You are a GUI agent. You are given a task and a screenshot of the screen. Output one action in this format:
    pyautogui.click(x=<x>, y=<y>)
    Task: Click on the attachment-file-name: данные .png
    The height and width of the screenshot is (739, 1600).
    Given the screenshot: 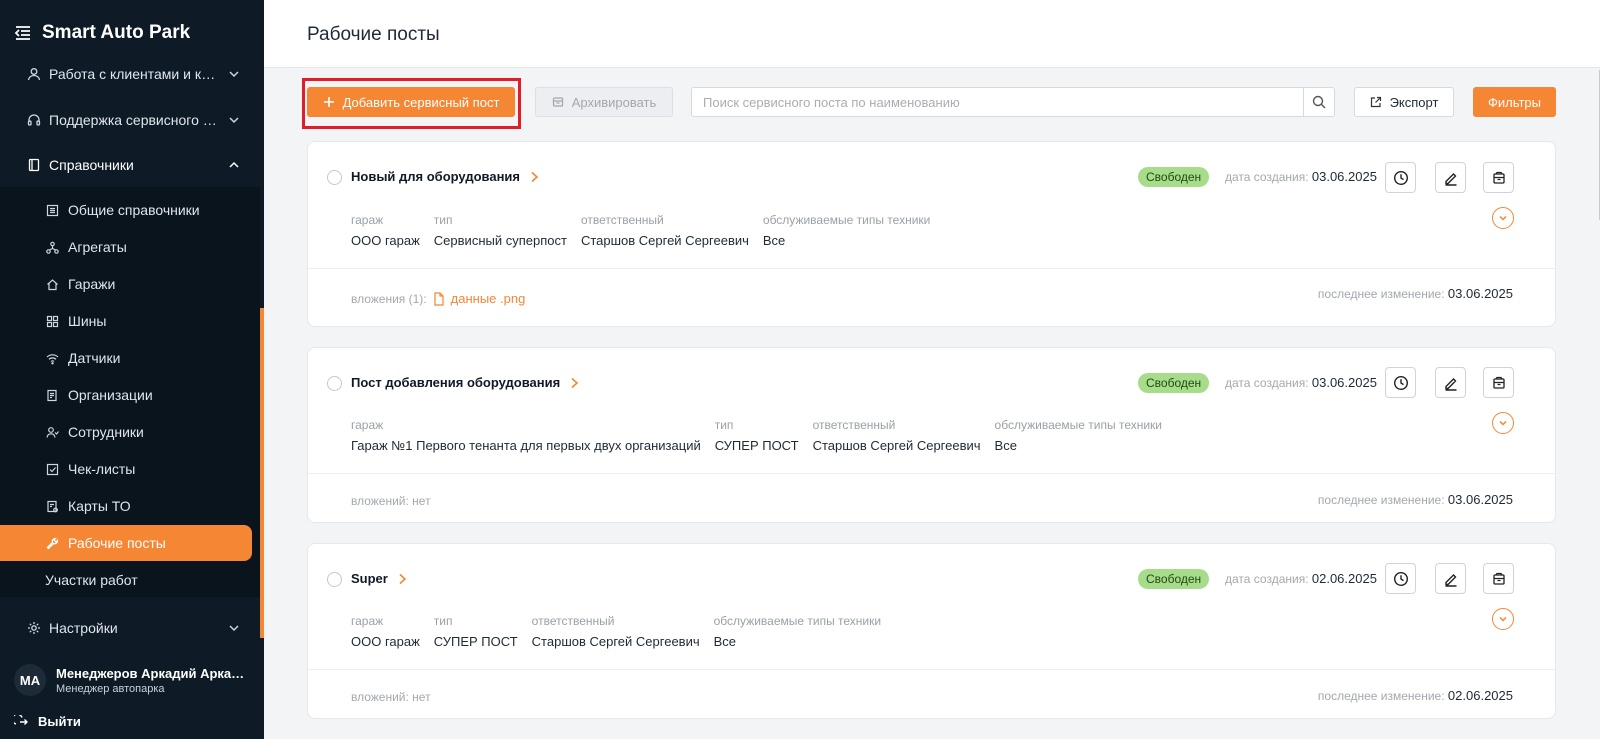 What is the action you would take?
    pyautogui.click(x=488, y=298)
    